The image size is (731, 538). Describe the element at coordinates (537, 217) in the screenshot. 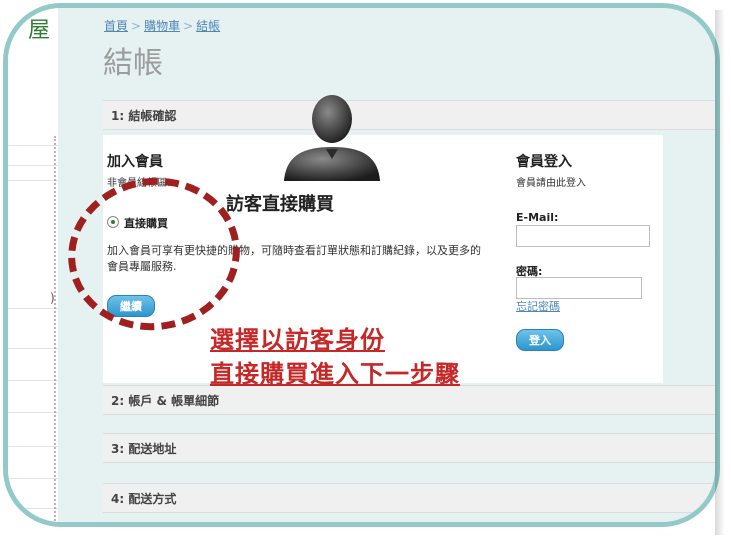

I see `email-label: E-Mail:` at that location.